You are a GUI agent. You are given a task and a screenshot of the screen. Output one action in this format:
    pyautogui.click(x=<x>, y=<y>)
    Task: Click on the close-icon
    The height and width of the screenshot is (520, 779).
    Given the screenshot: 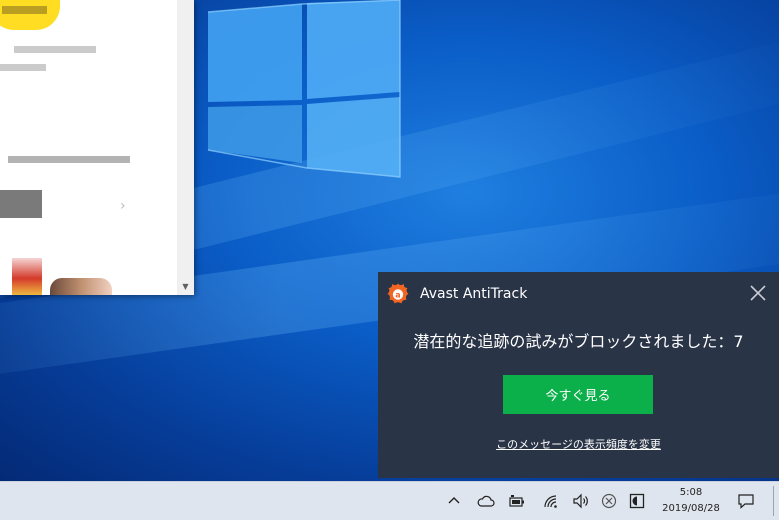 What is the action you would take?
    pyautogui.click(x=758, y=293)
    